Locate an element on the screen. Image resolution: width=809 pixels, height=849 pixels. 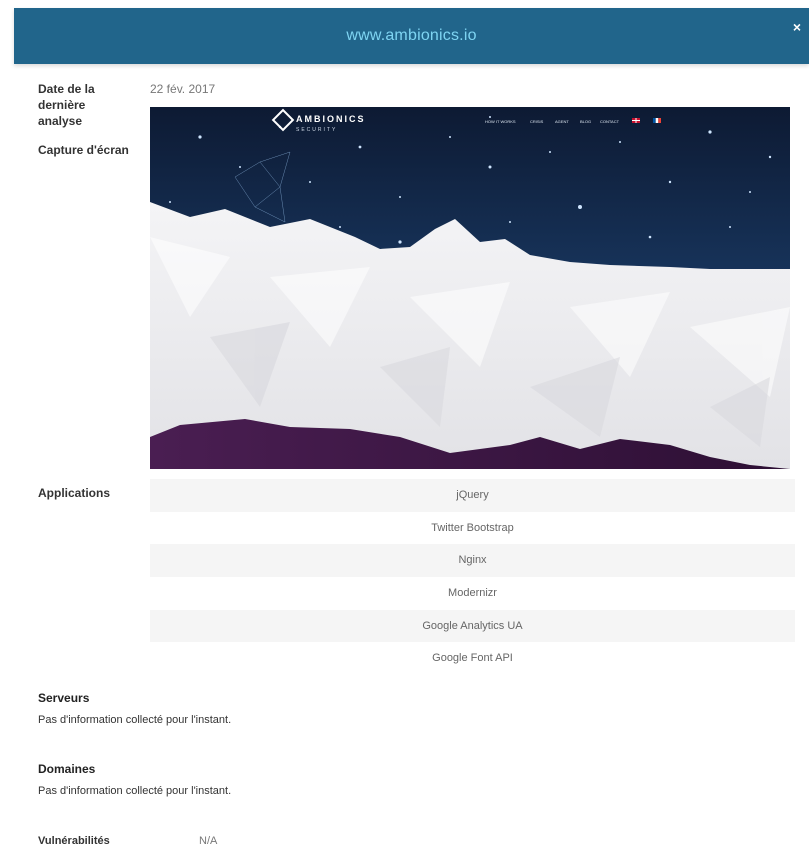
fr-flag-icon is located at coordinates (657, 120).